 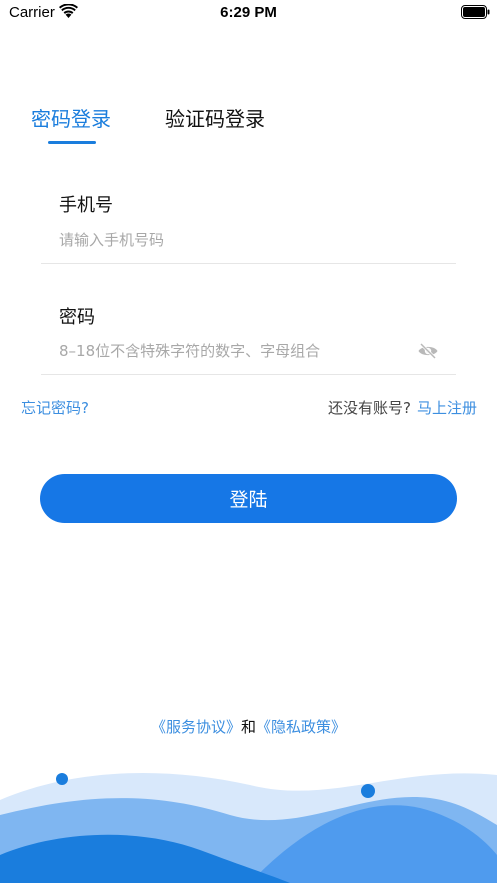 I want to click on status-bar: Carrier 6:29 PM, so click(x=248, y=13).